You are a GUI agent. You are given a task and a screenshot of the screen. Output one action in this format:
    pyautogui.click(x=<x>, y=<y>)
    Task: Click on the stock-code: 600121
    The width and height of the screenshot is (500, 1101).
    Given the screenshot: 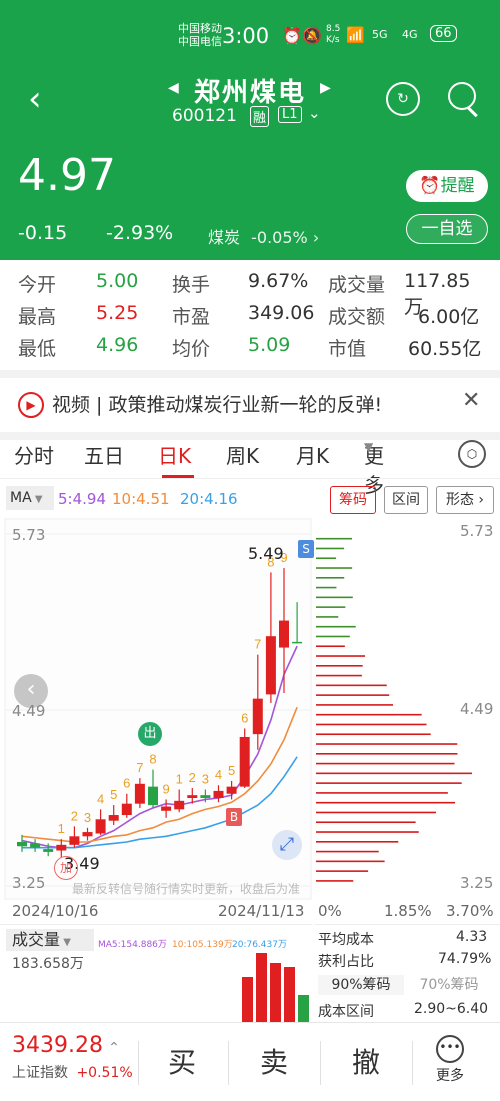 What is the action you would take?
    pyautogui.click(x=204, y=116)
    